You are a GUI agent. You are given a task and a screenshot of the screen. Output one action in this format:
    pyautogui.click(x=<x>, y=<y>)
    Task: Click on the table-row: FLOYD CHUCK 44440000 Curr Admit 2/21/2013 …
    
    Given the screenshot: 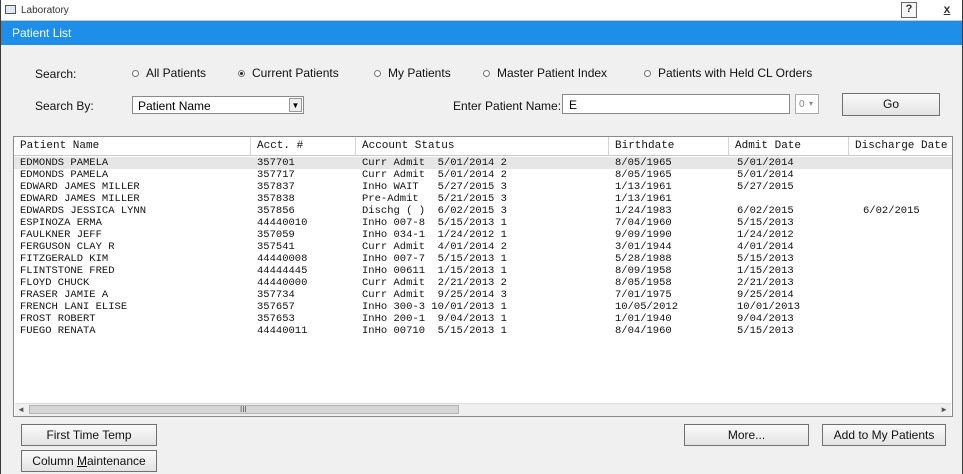 What is the action you would take?
    pyautogui.click(x=483, y=283)
    